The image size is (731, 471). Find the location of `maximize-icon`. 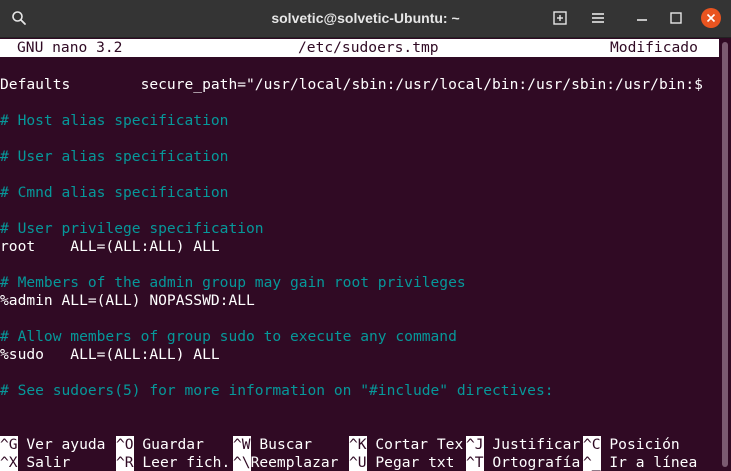

maximize-icon is located at coordinates (676, 18).